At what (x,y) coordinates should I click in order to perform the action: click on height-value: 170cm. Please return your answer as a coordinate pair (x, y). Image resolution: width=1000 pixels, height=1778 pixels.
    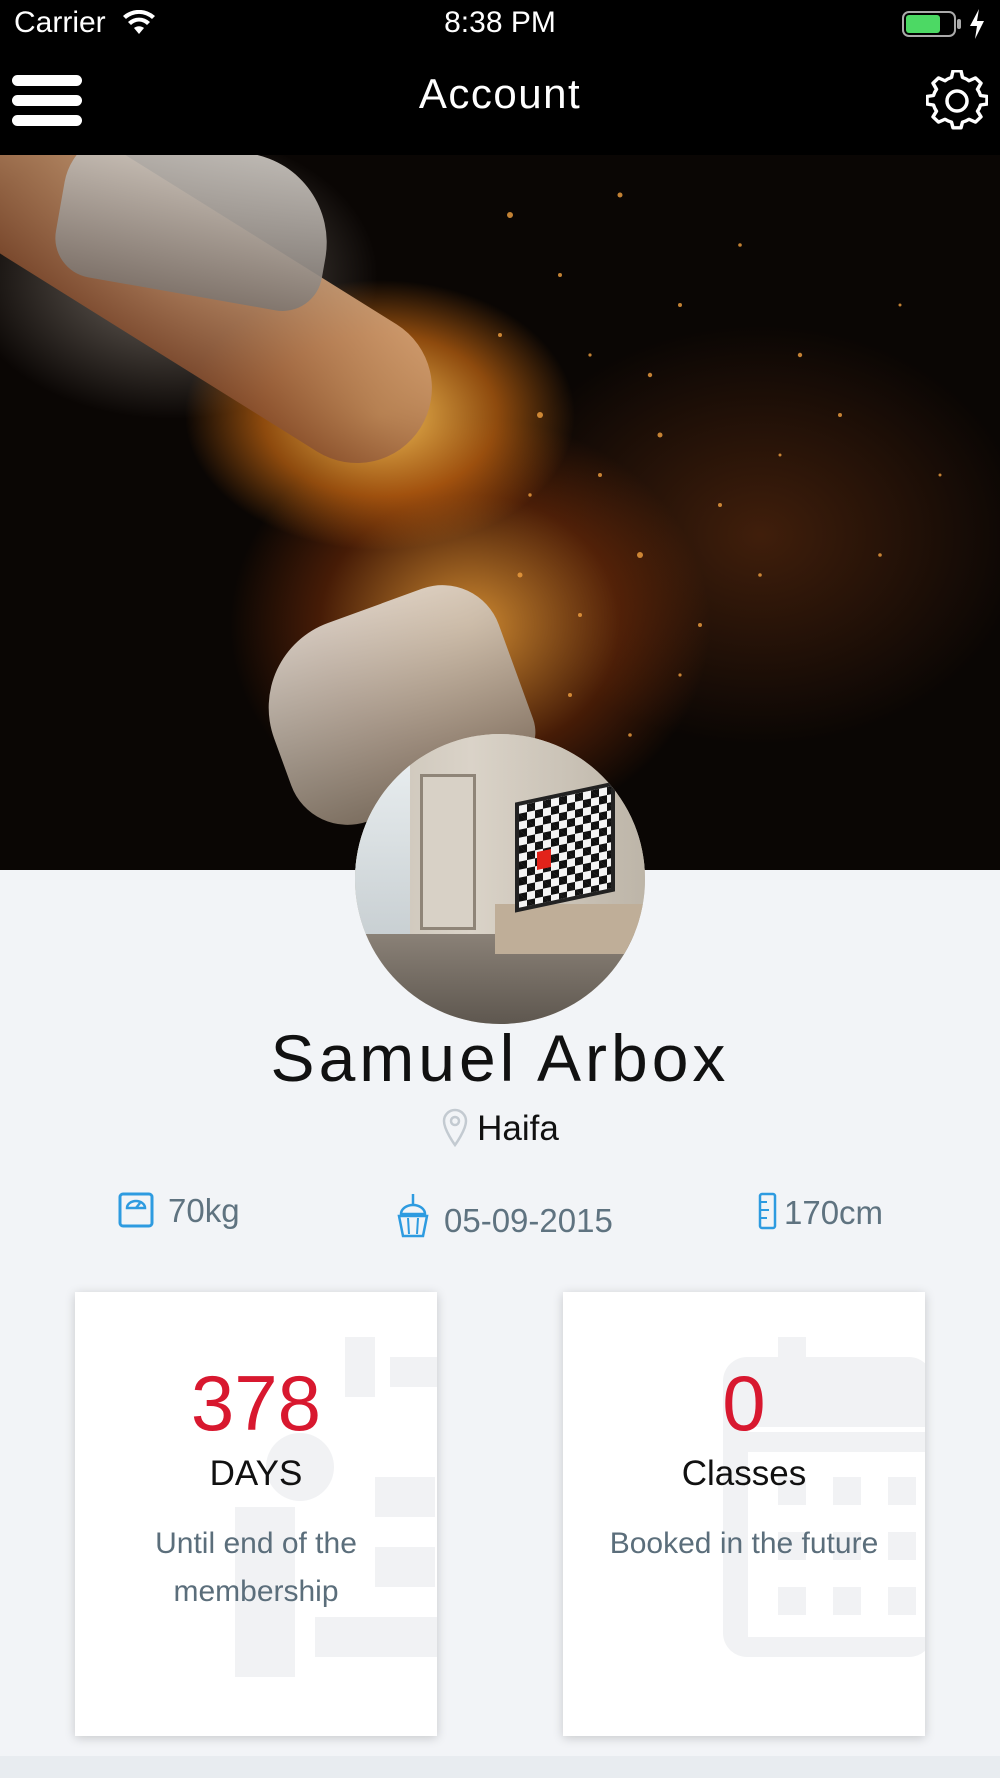
    Looking at the image, I should click on (834, 1212).